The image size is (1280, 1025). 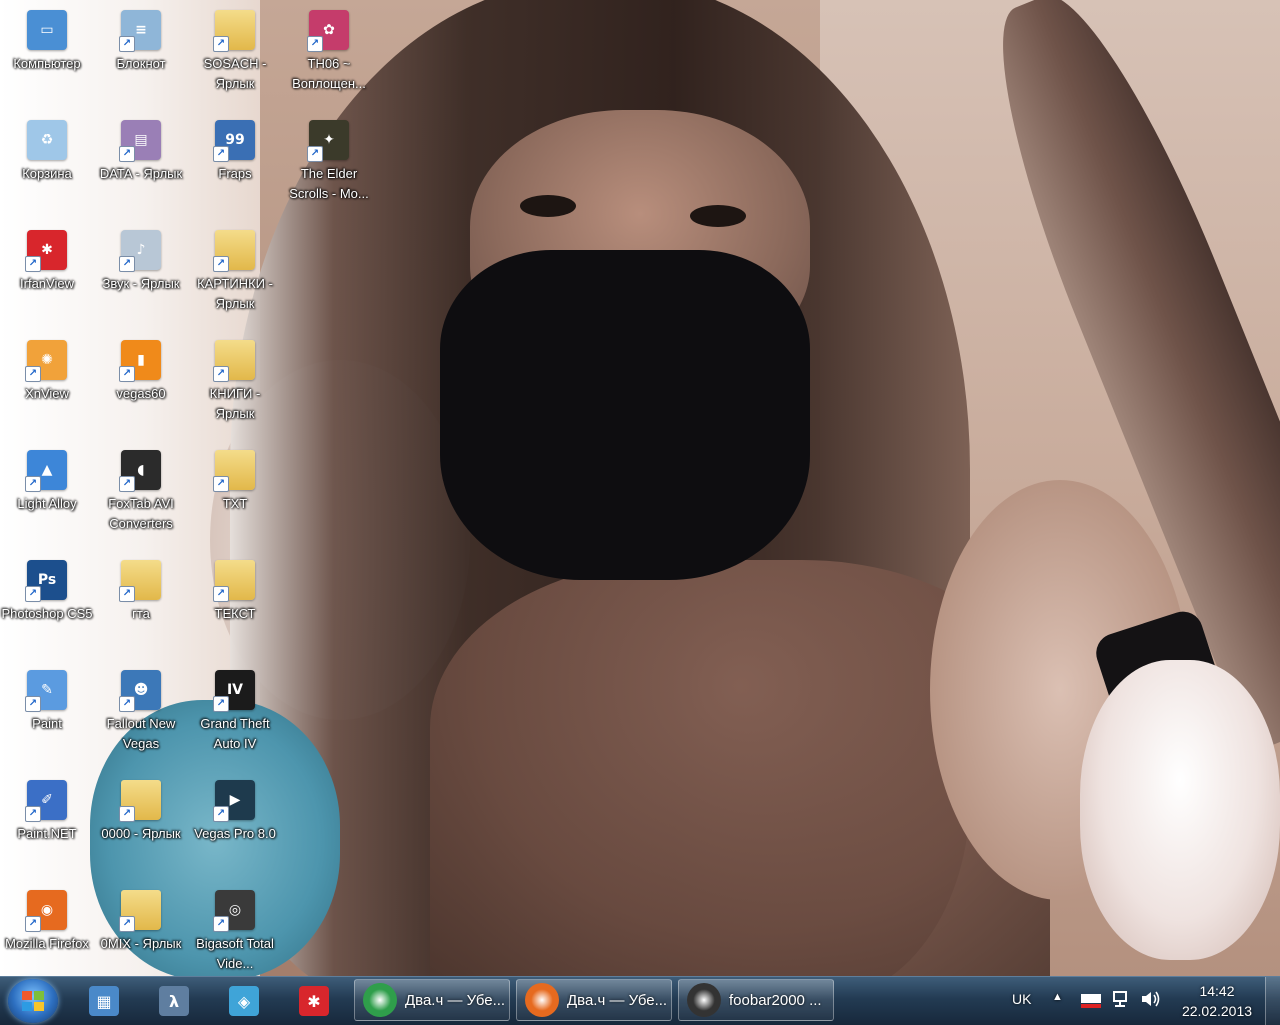 What do you see at coordinates (47, 494) in the screenshot?
I see `desktop-icon: ▲ ↗ Light Alloy` at bounding box center [47, 494].